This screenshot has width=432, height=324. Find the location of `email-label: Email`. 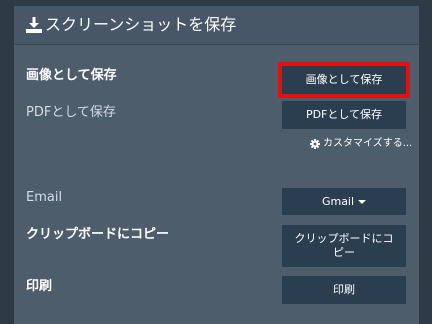

email-label: Email is located at coordinates (44, 197).